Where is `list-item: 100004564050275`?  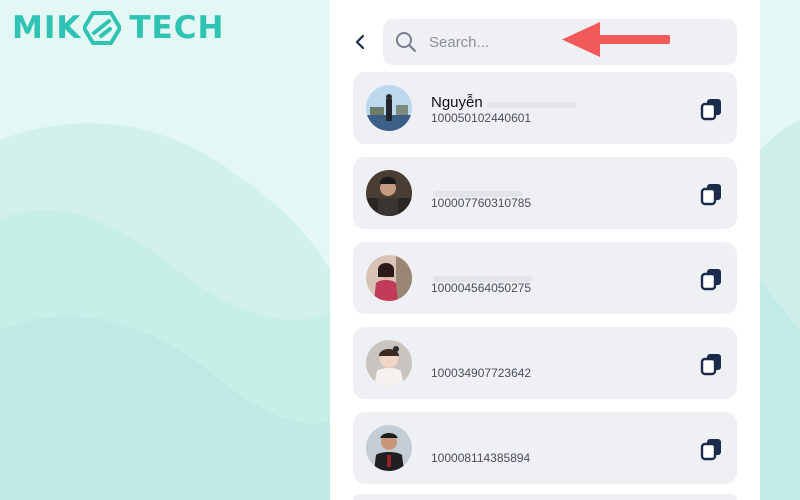
list-item: 100004564050275 is located at coordinates (545, 278).